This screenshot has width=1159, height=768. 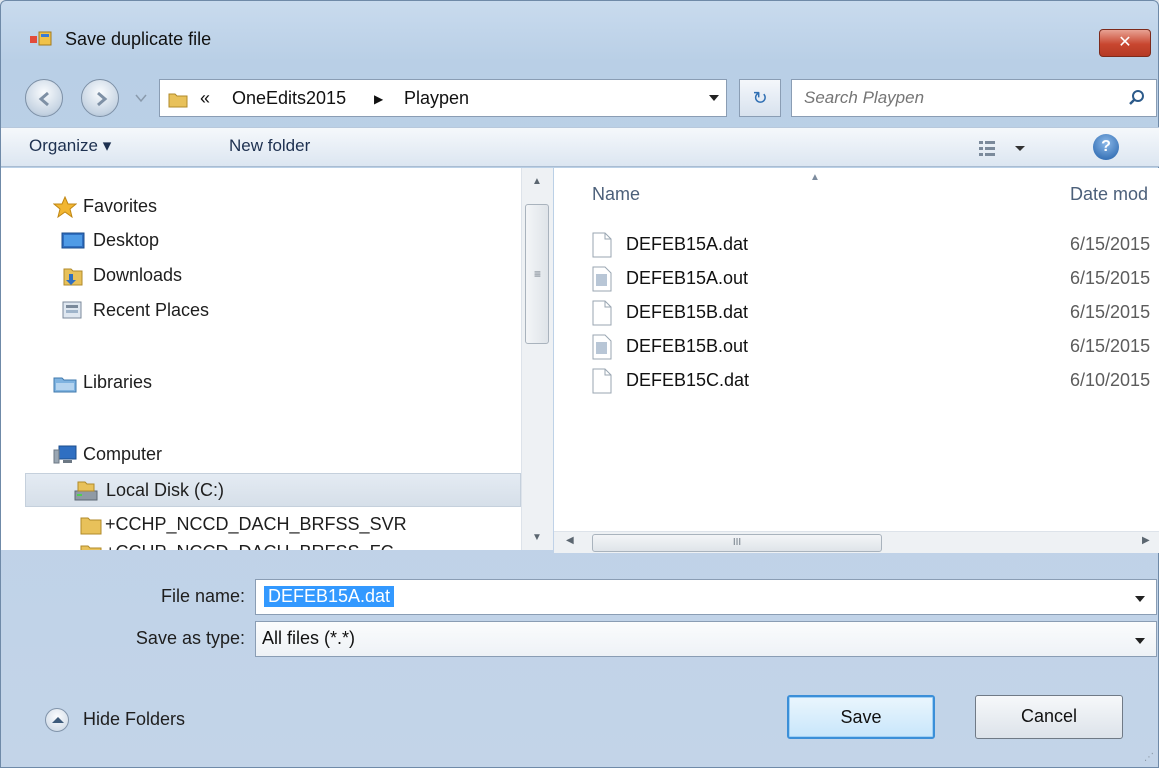 I want to click on file-name-field: DEFEB15A.dat, so click(x=329, y=596).